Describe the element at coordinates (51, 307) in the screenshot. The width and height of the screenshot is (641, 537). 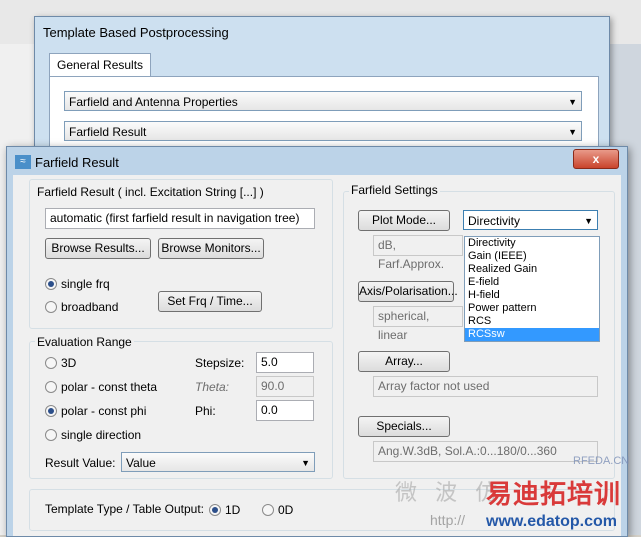
I see `broadband-radio` at that location.